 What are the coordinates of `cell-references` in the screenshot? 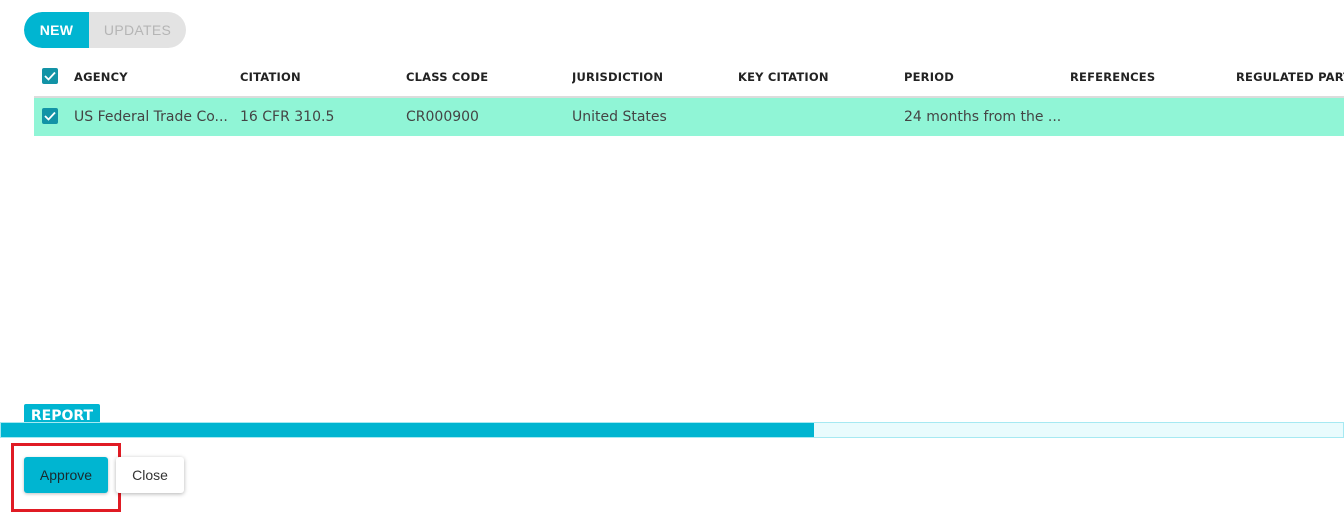 It's located at (1150, 117).